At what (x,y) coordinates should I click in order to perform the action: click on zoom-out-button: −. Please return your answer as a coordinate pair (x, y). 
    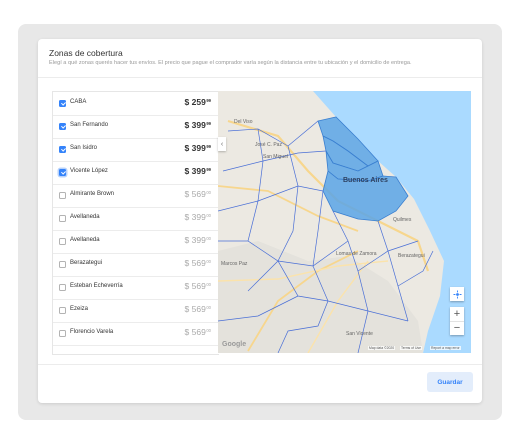
    Looking at the image, I should click on (457, 328).